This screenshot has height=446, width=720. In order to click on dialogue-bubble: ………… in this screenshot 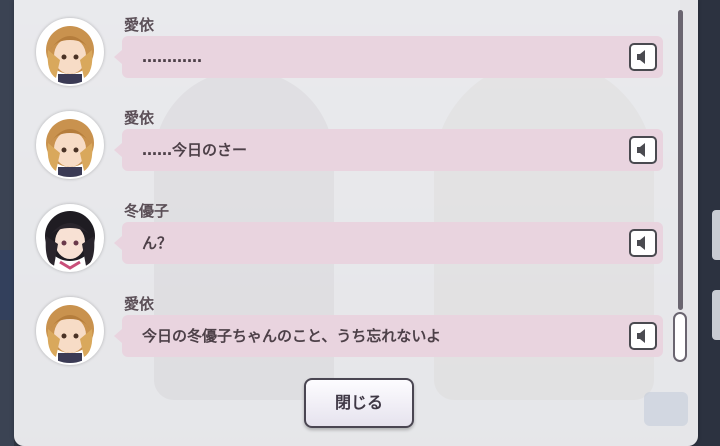, I will do `click(388, 57)`.